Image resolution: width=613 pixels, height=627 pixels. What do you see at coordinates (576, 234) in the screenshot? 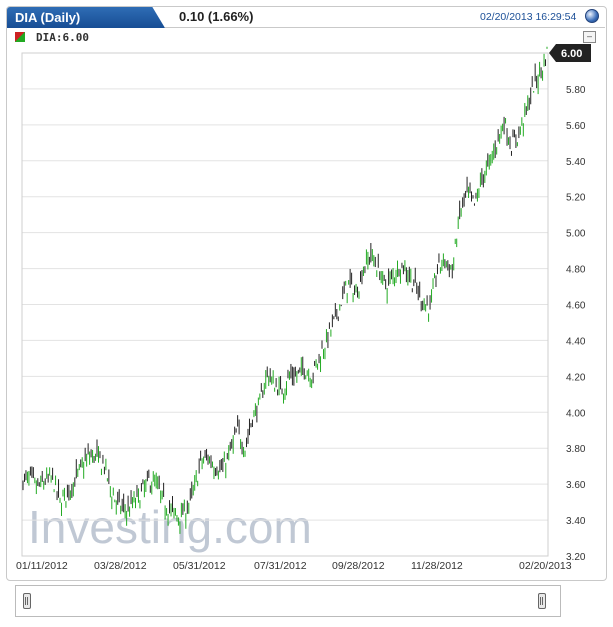
I see `y-tick-label: 5.00` at bounding box center [576, 234].